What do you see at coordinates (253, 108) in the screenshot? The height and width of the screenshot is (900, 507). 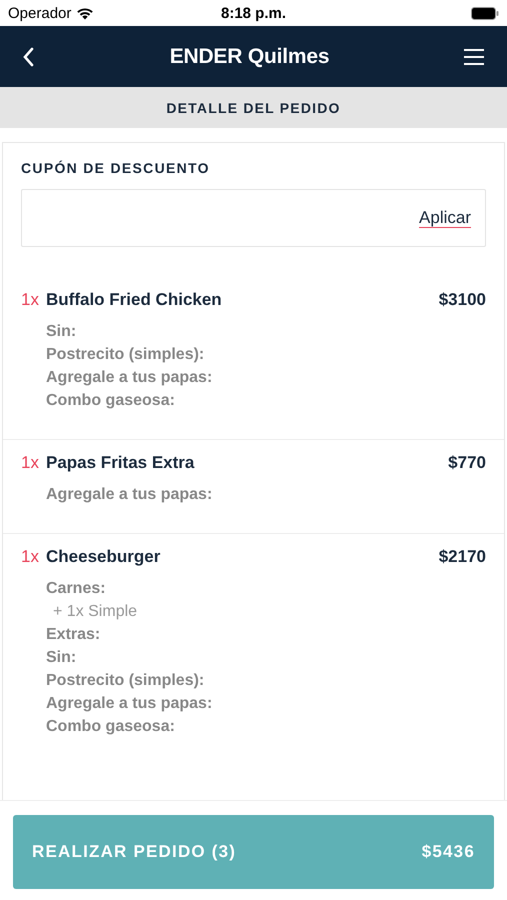 I see `section-title: DETALLE DEL PEDIDO` at bounding box center [253, 108].